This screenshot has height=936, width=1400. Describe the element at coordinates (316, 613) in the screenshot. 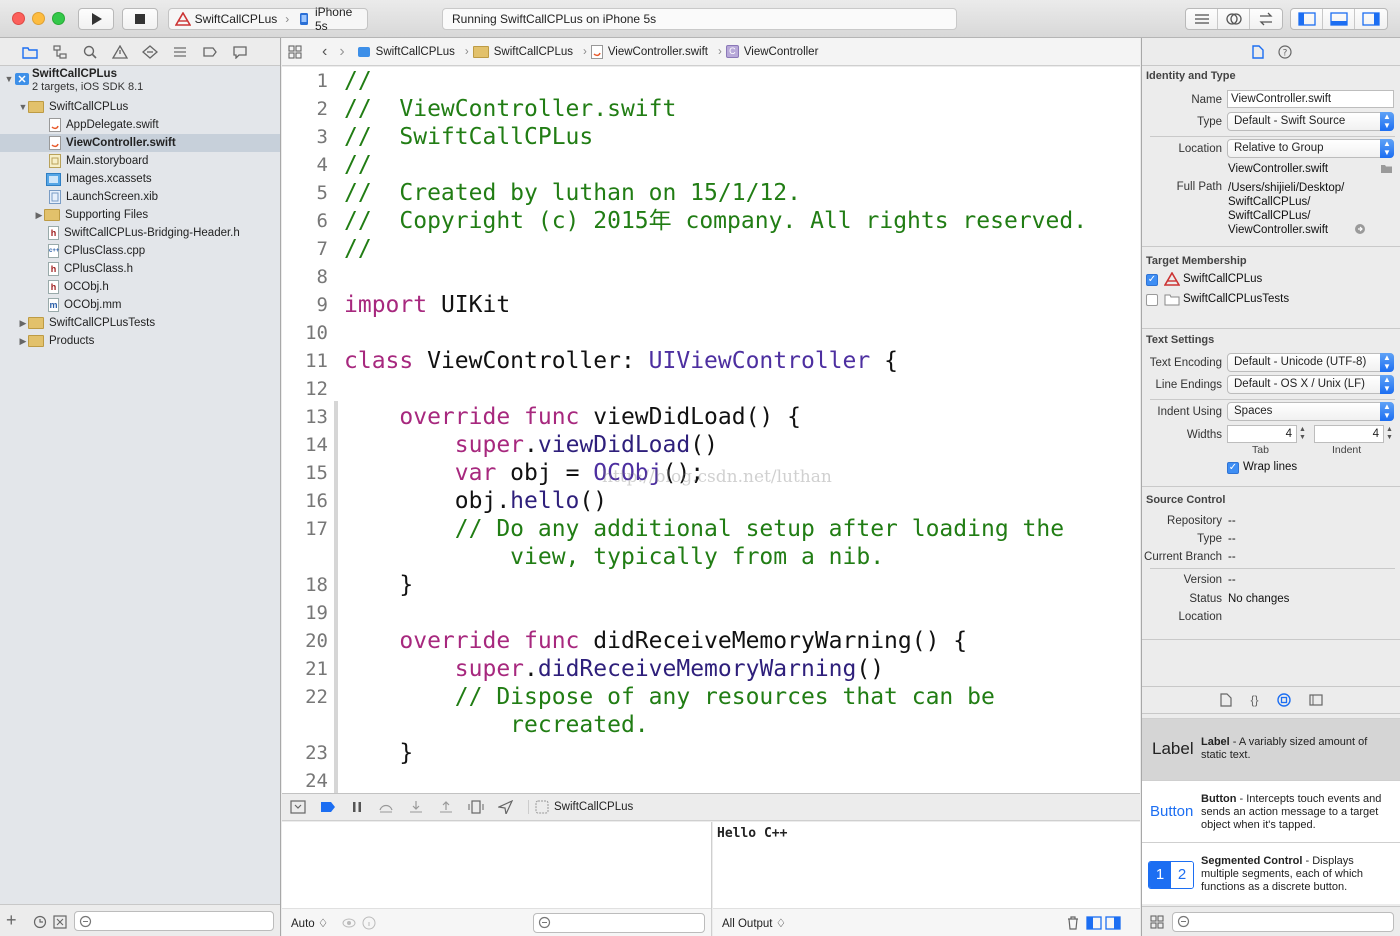

I see `line-number: 19` at that location.